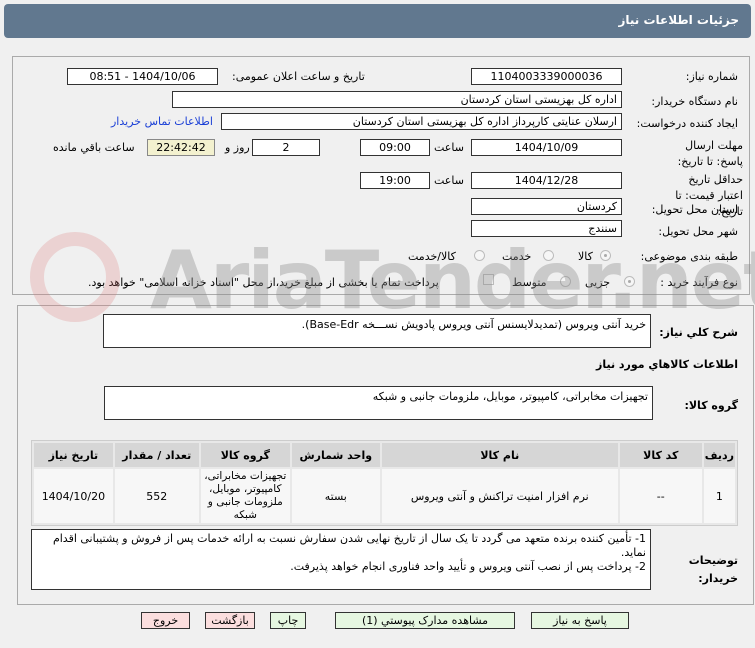 This screenshot has width=755, height=648. What do you see at coordinates (397, 99) in the screenshot?
I see `buyer-field: اداره کل بهزیستی استان کردستان` at bounding box center [397, 99].